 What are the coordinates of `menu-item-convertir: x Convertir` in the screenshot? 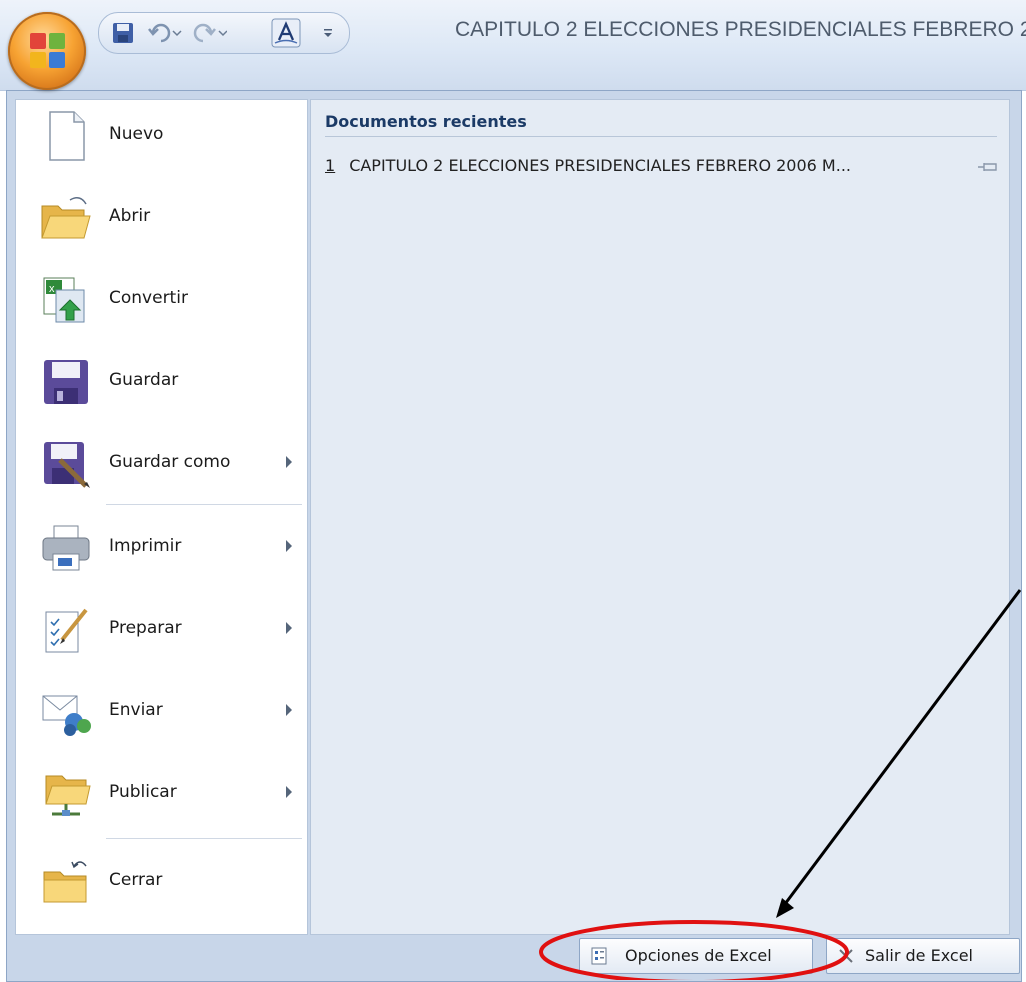 It's located at (161, 300).